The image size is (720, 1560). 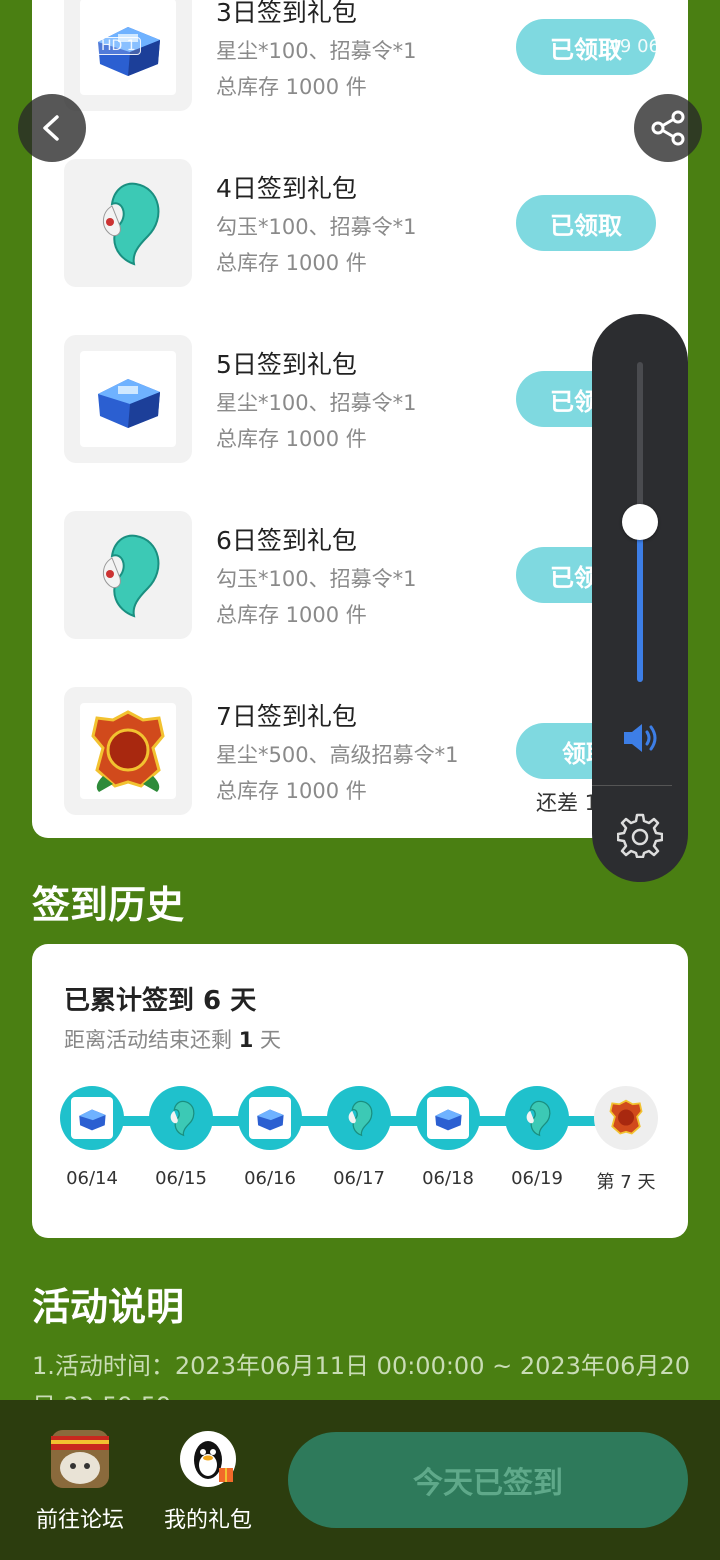 I want to click on forum-label: 前往论坛, so click(x=79, y=1520).